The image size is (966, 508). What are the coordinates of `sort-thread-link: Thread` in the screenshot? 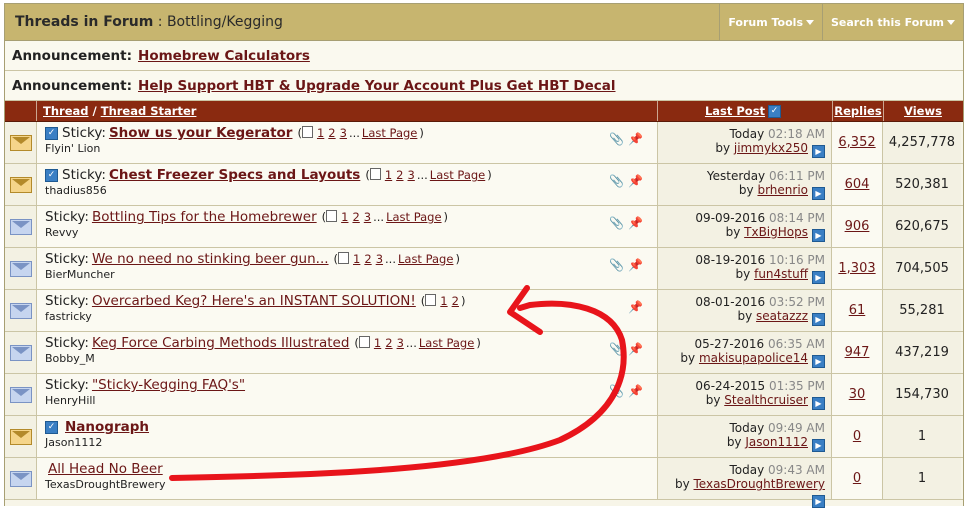 It's located at (66, 111).